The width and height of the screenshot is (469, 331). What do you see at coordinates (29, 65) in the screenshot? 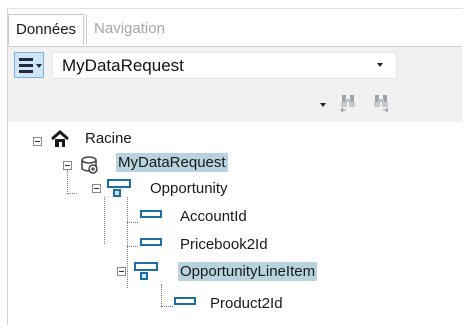
I see `menu-button` at bounding box center [29, 65].